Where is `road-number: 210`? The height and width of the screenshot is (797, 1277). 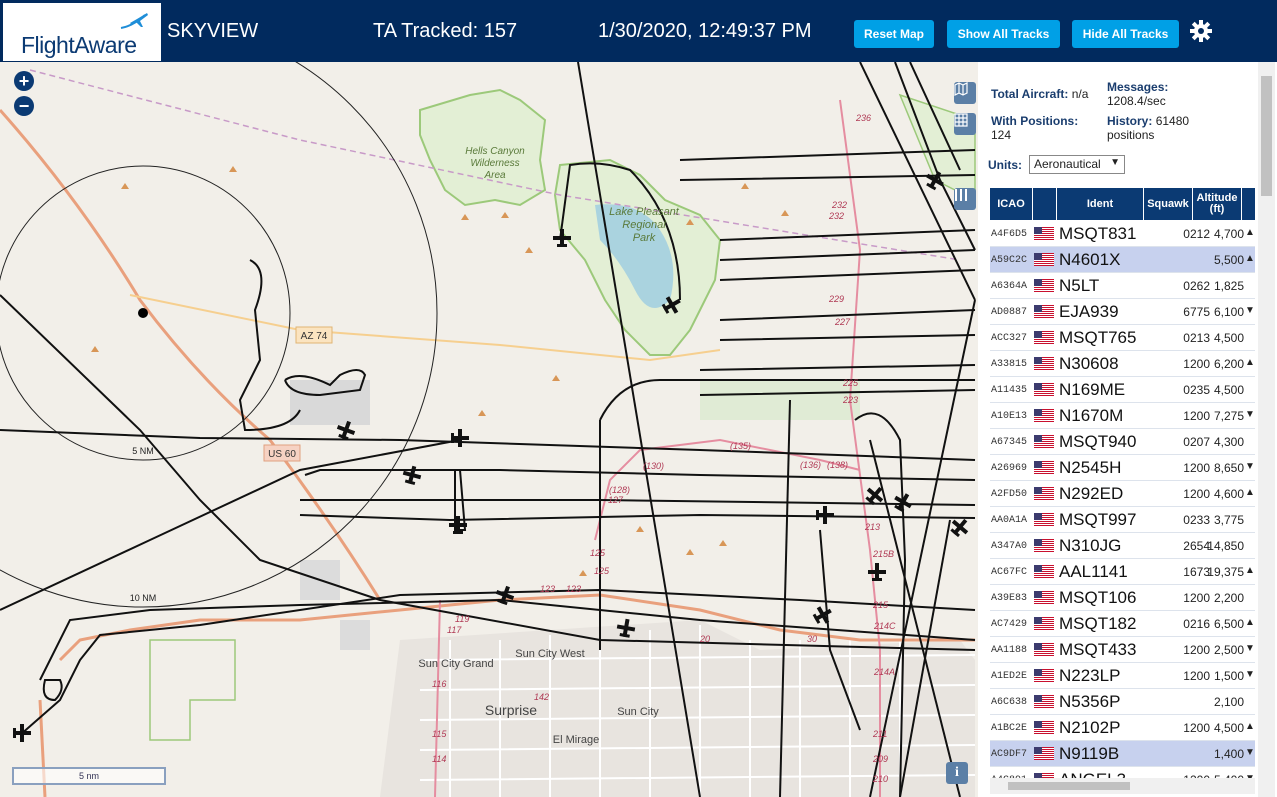 road-number: 210 is located at coordinates (880, 779).